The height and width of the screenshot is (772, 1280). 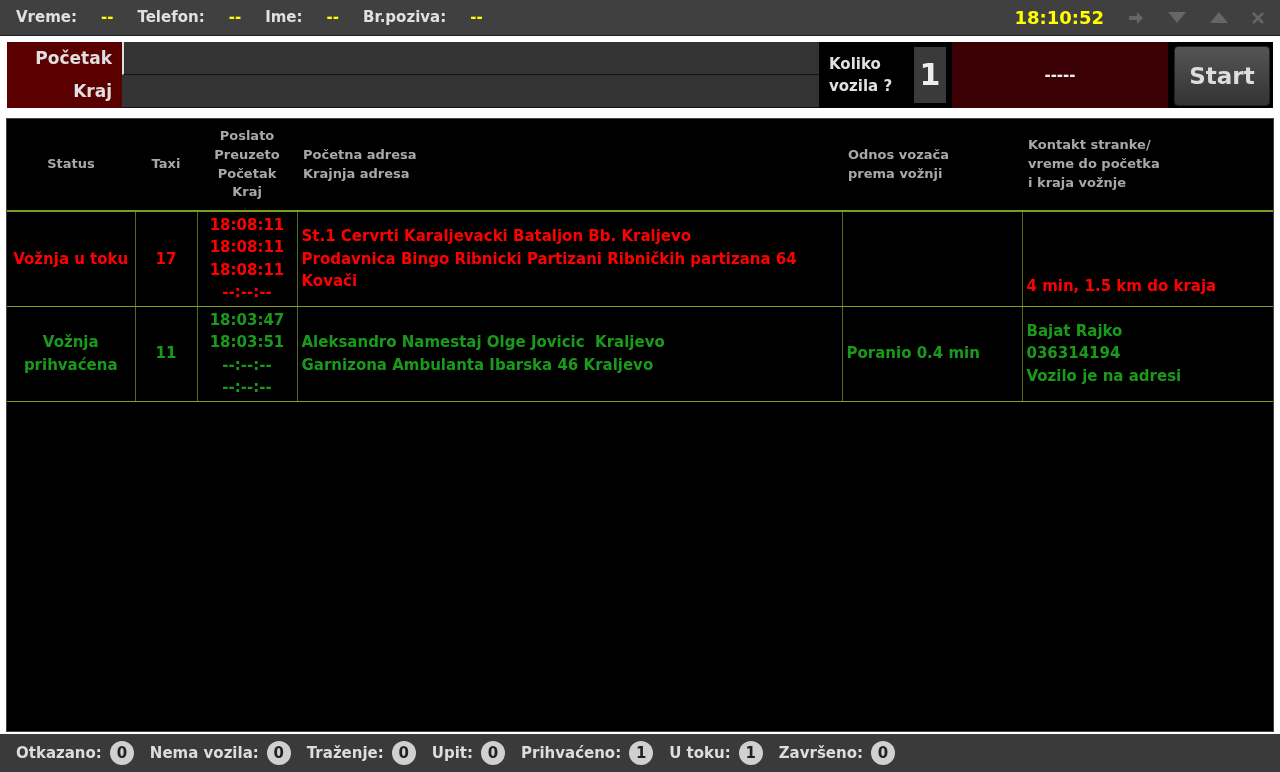 I want to click on contact-cell: Bajat Rajko 036314194 Vozilo je na adresi, so click(x=1147, y=353).